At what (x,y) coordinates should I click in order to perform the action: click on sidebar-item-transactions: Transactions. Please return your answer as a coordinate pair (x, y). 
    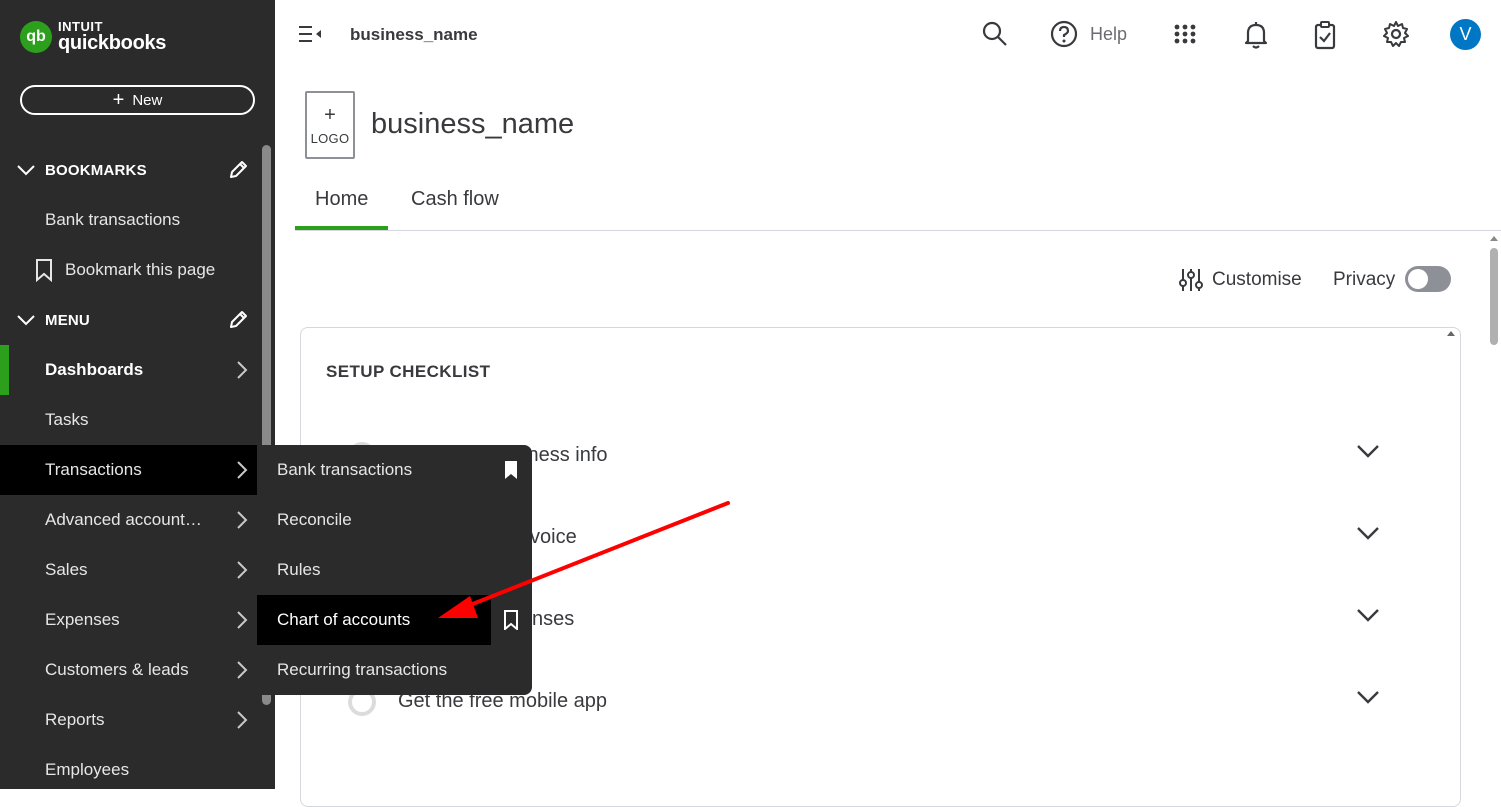
    Looking at the image, I should click on (131, 470).